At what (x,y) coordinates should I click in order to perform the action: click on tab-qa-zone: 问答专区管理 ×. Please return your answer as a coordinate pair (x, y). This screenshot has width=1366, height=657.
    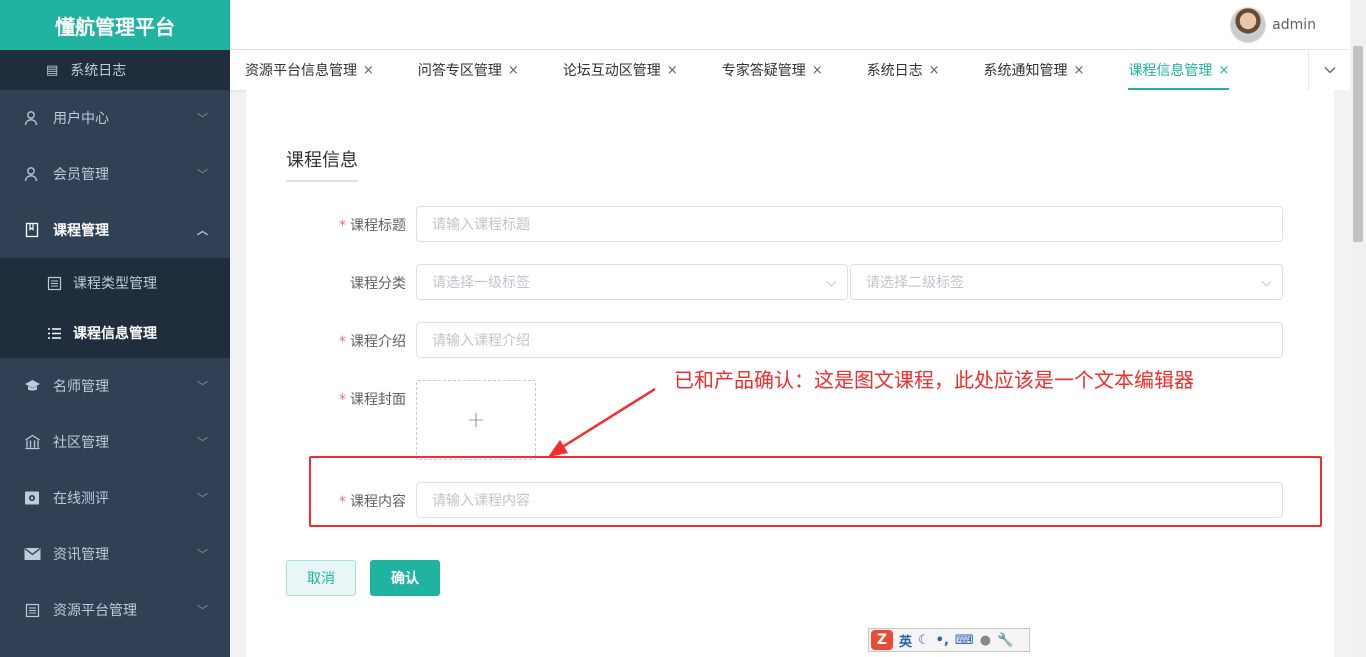
    Looking at the image, I should click on (468, 70).